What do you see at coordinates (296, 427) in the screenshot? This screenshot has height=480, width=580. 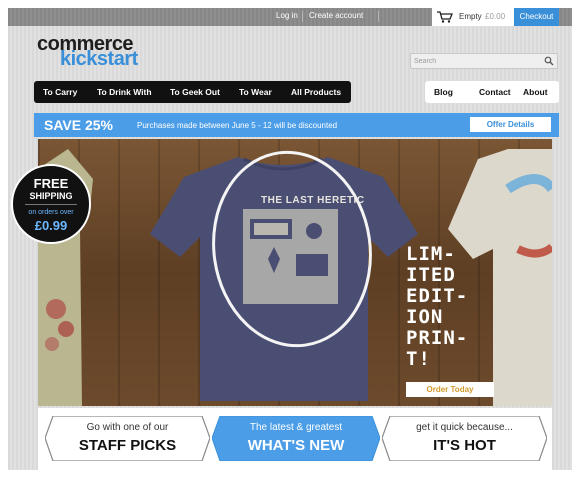 I see `ribbon-small-text: The latest & greatest` at bounding box center [296, 427].